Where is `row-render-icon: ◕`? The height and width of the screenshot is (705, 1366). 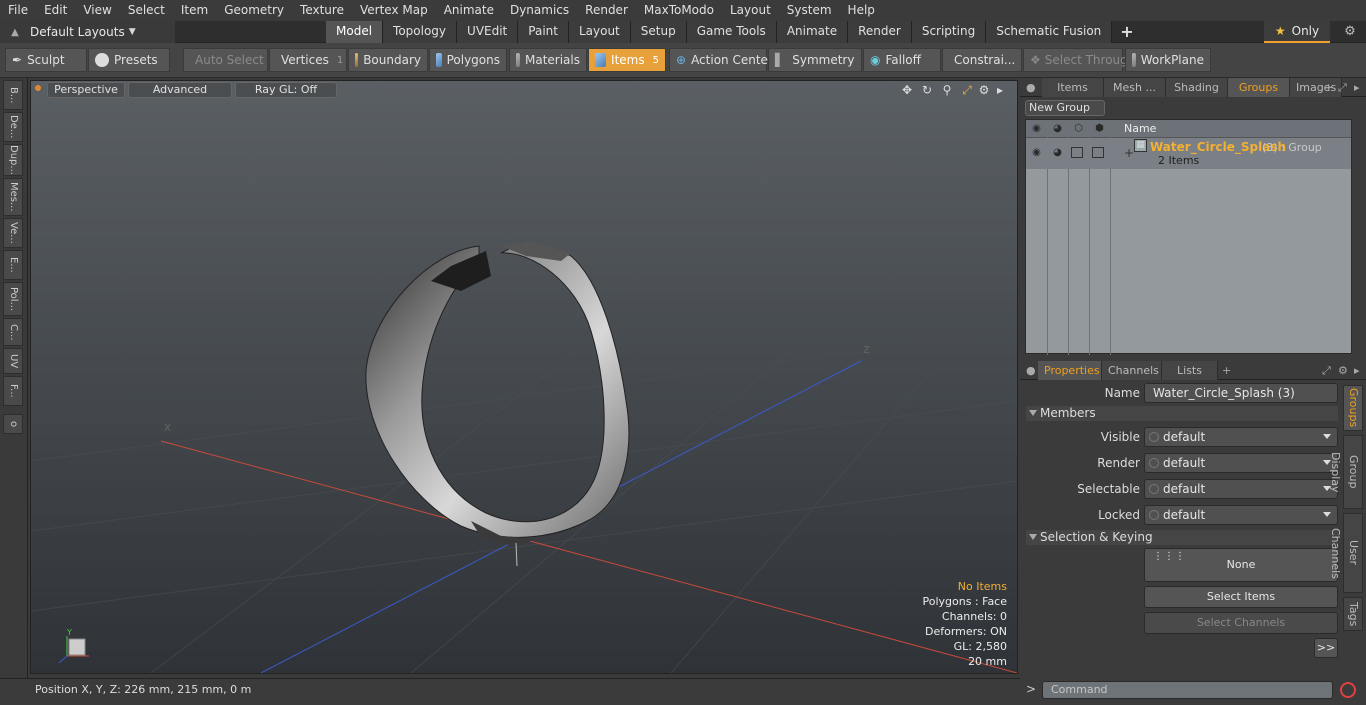
row-render-icon: ◕ is located at coordinates (1057, 153).